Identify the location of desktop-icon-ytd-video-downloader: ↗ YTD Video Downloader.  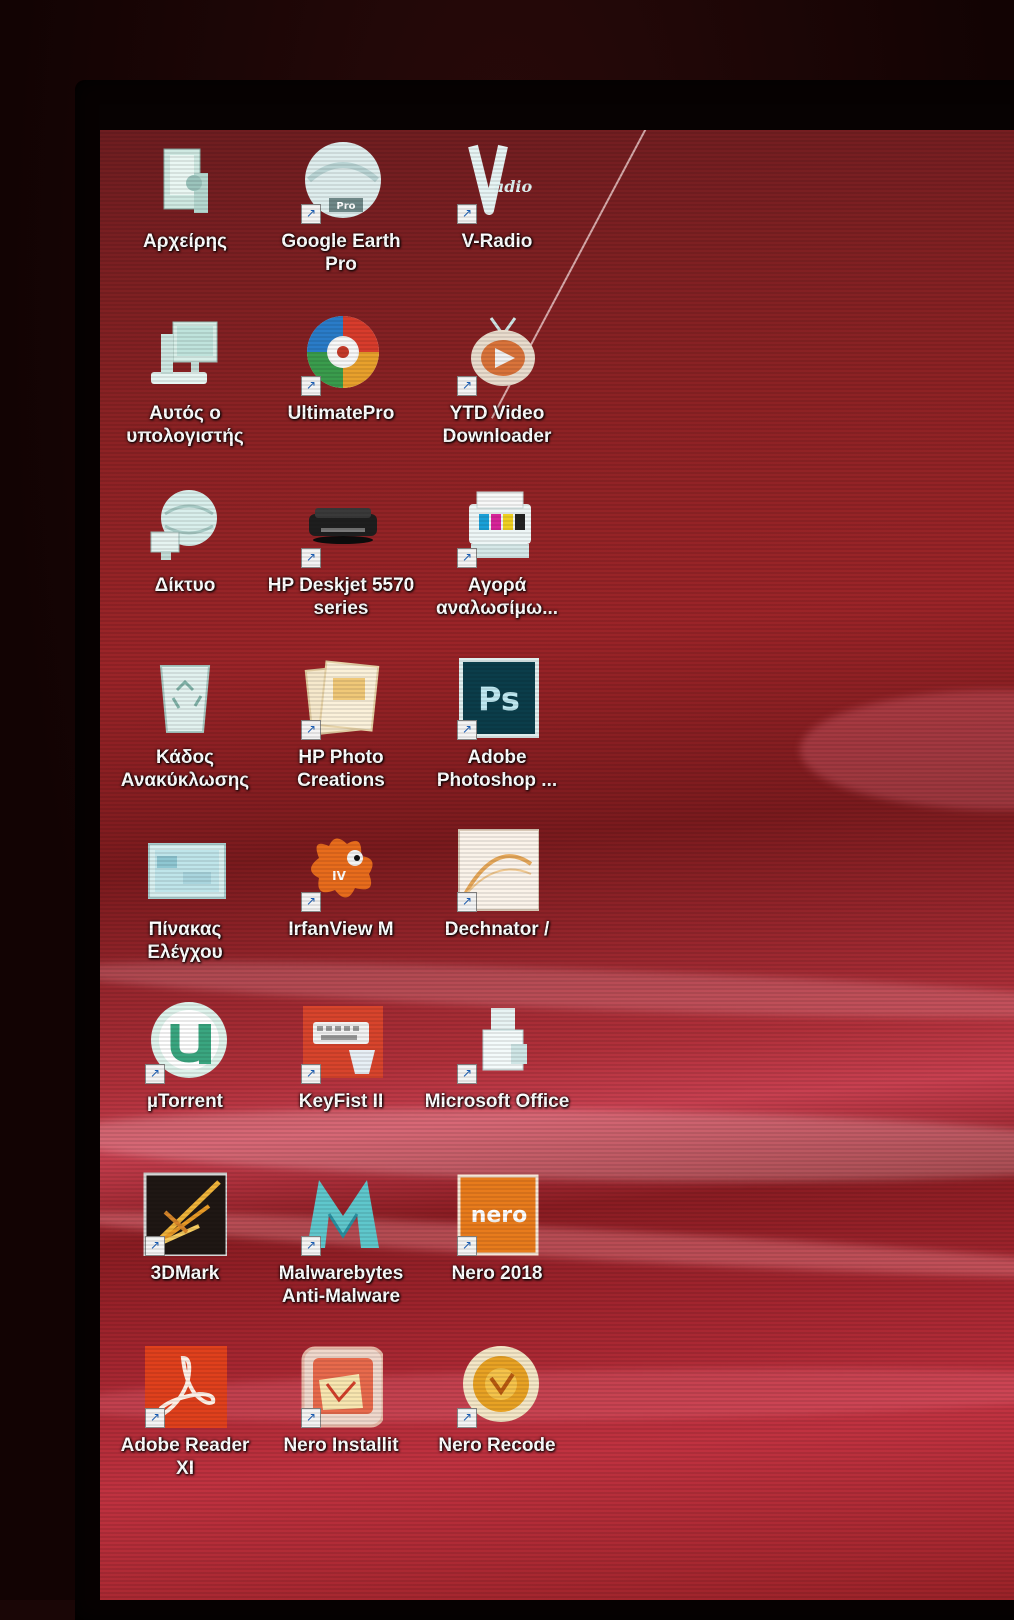
(497, 398).